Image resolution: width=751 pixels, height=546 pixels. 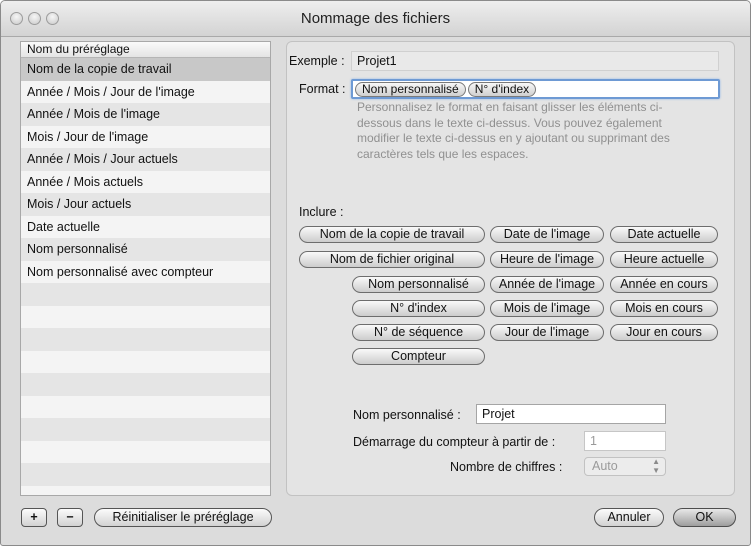 What do you see at coordinates (145, 50) in the screenshot?
I see `preset-list-header: Nom du préréglage` at bounding box center [145, 50].